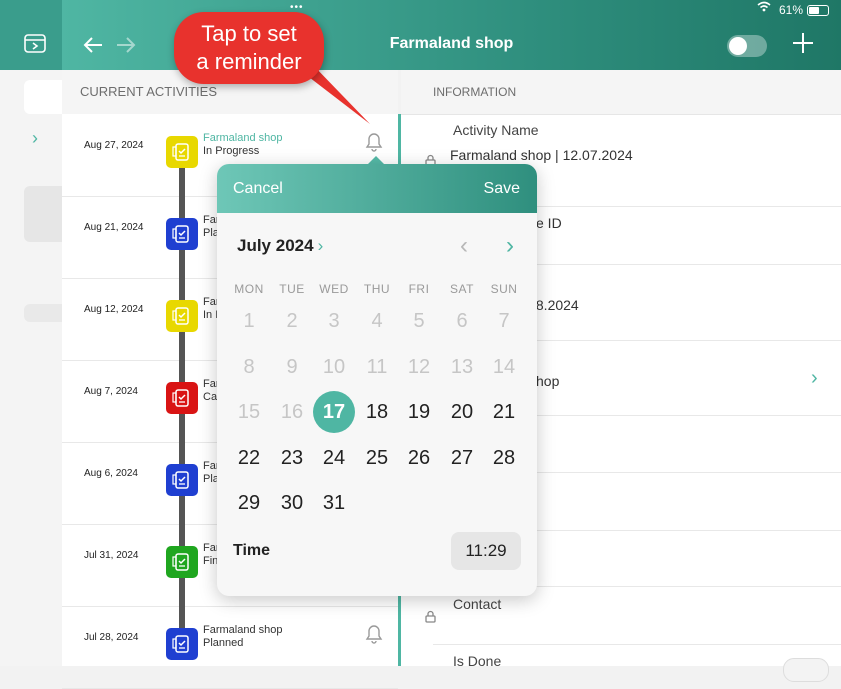  I want to click on contact-label: Contact, so click(477, 604).